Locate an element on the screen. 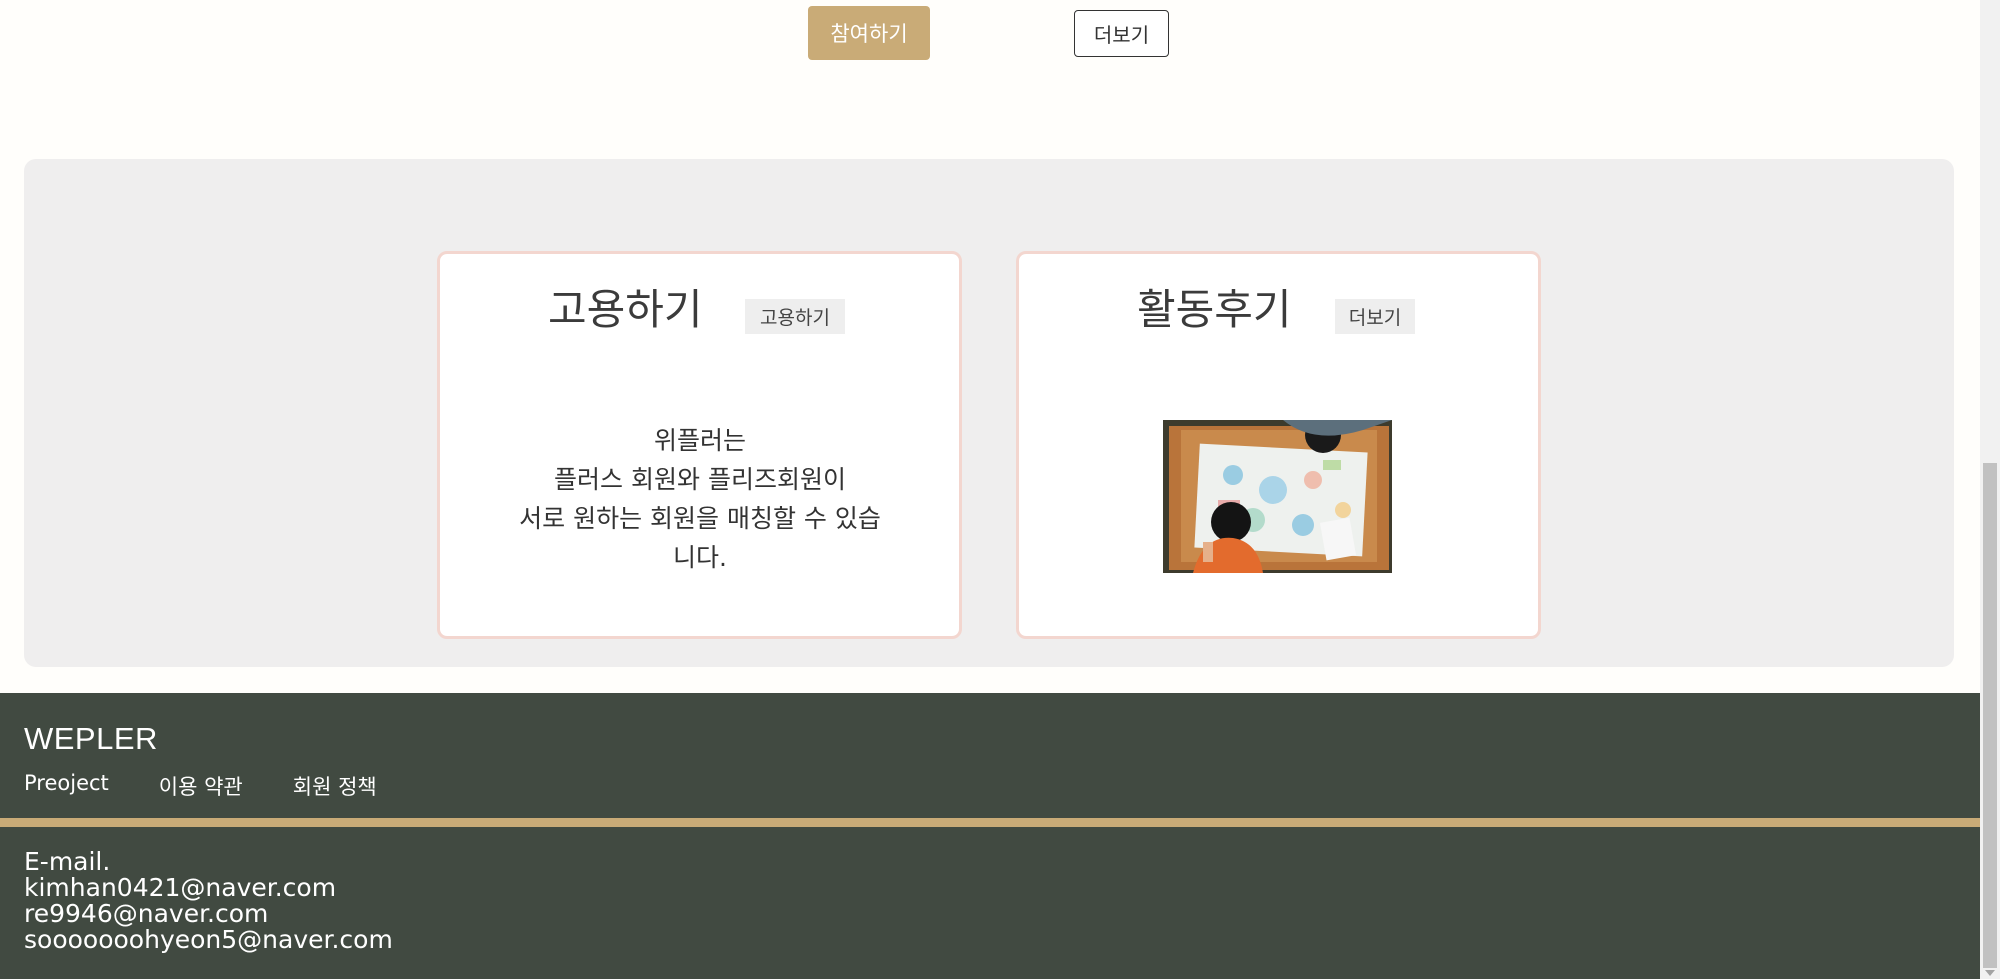 The image size is (2000, 979). review-photo-svg is located at coordinates (1277, 496).